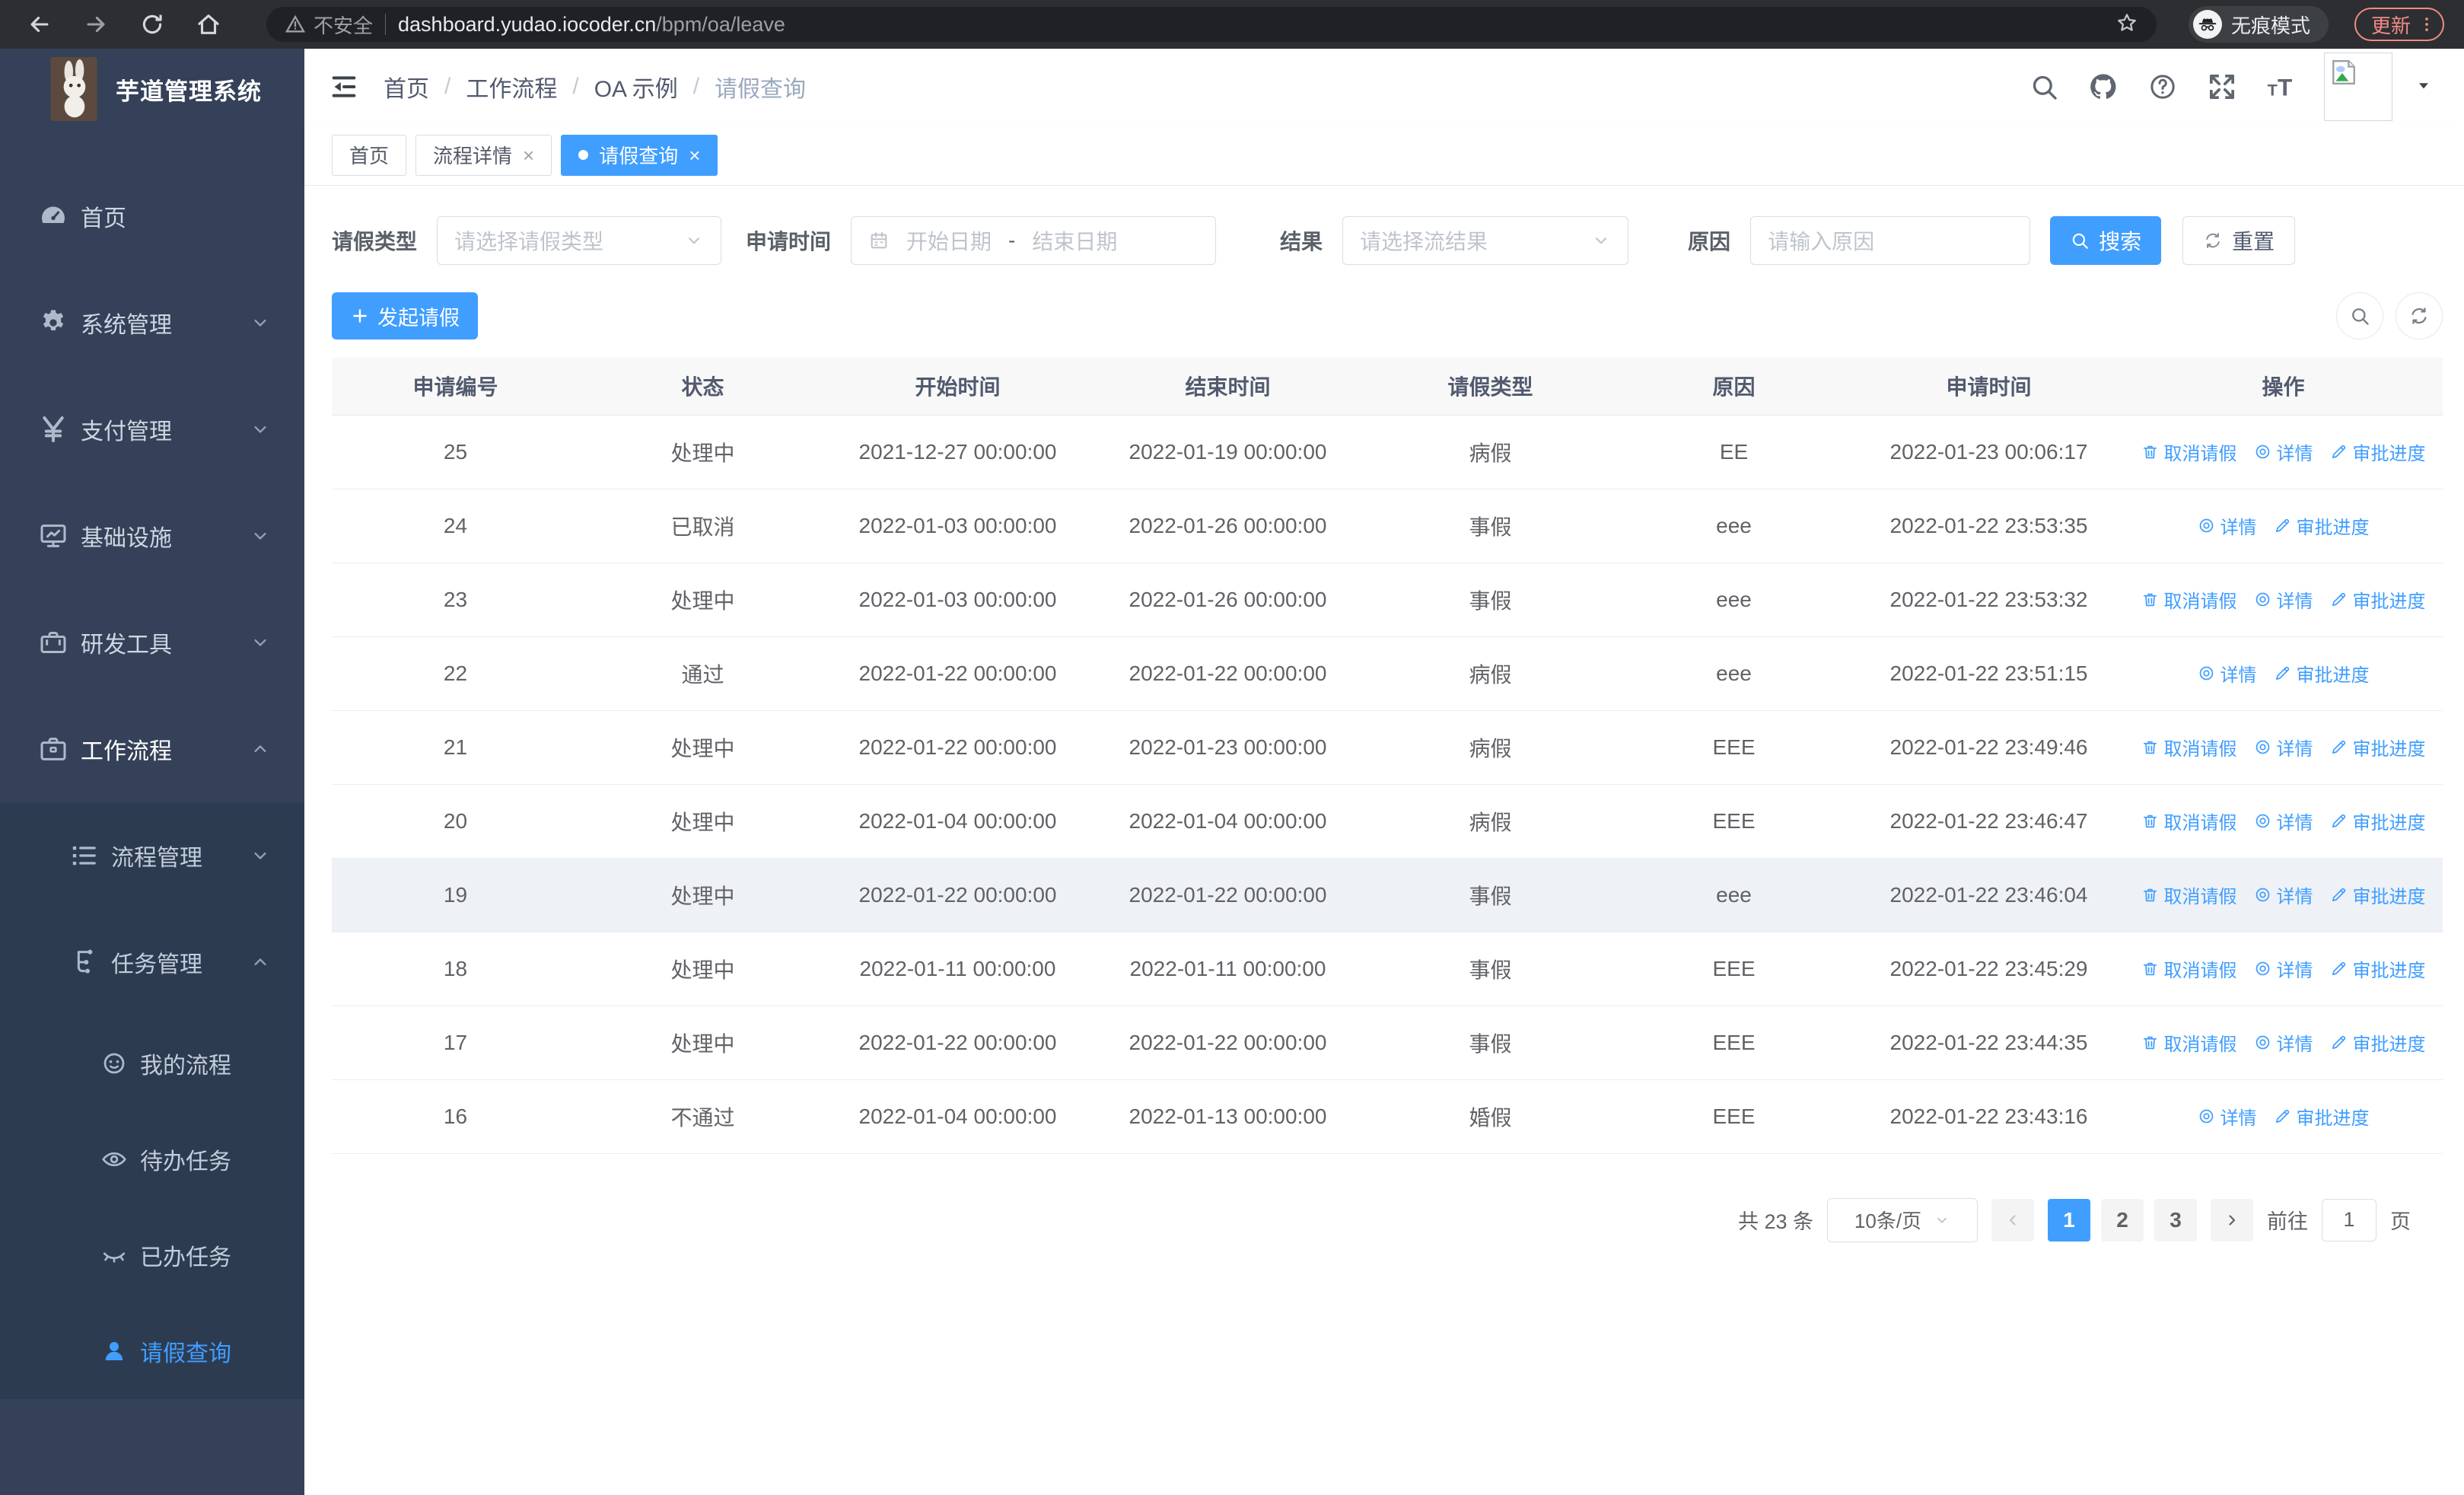  I want to click on page-button-1: 1, so click(2069, 1220).